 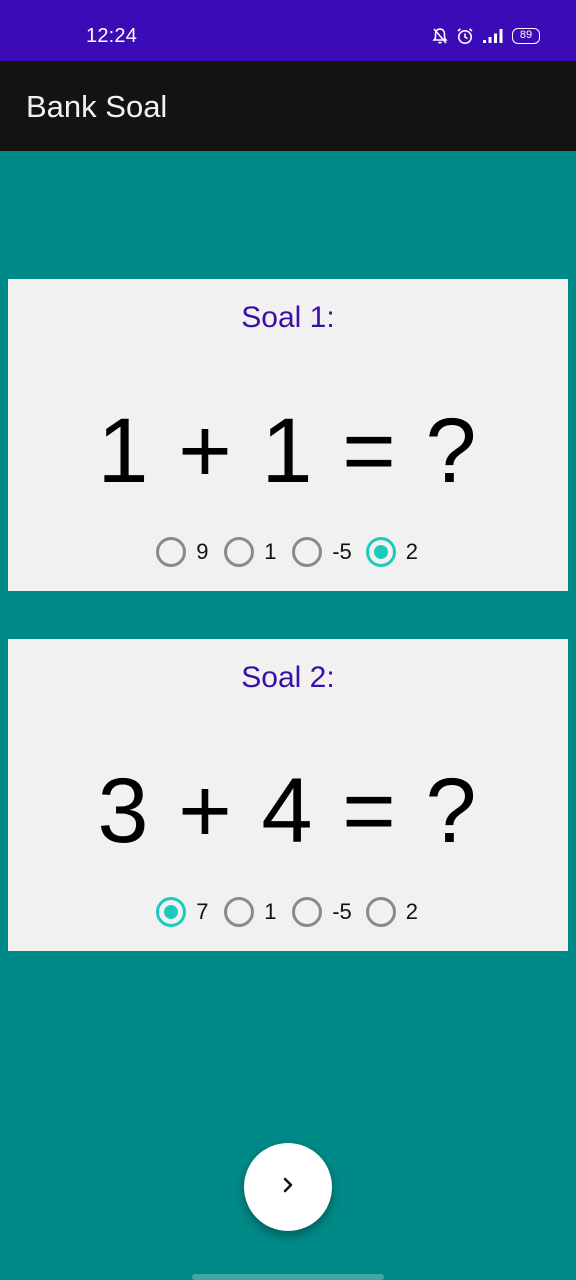 I want to click on app-bar: Bank Soal, so click(x=288, y=106).